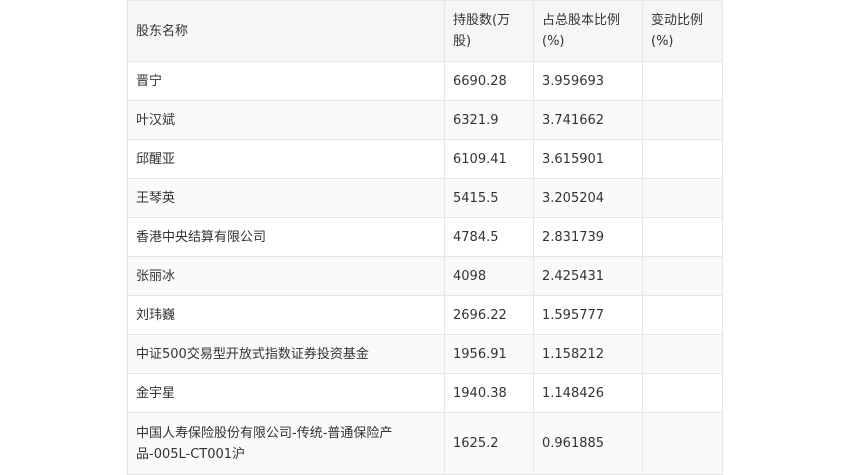 The width and height of the screenshot is (850, 475). Describe the element at coordinates (588, 276) in the screenshot. I see `cell-share-ratio: 2.425431` at that location.